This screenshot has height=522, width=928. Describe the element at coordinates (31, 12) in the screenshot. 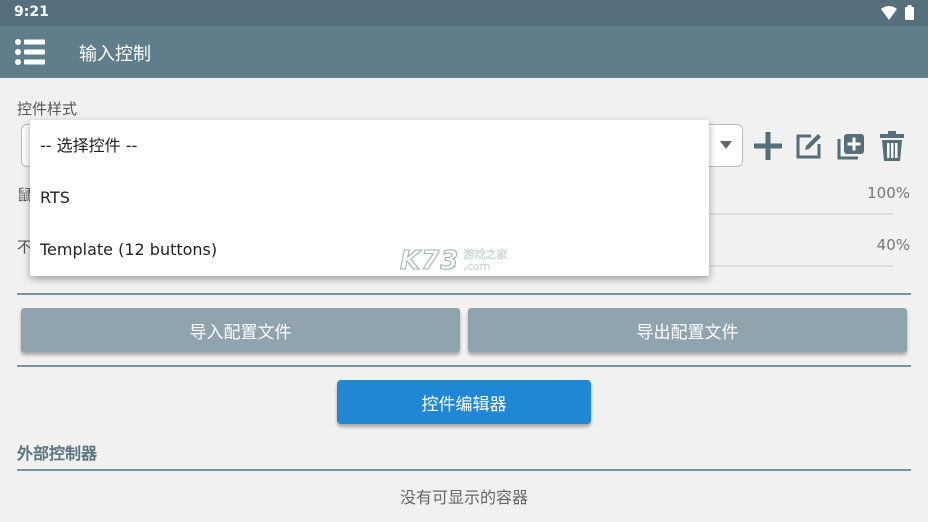

I see `status-time: 9:21` at that location.